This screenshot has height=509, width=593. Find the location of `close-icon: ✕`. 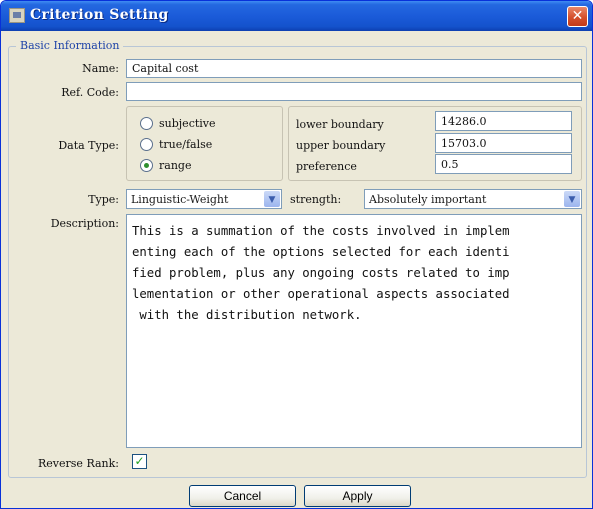

close-icon: ✕ is located at coordinates (577, 16).